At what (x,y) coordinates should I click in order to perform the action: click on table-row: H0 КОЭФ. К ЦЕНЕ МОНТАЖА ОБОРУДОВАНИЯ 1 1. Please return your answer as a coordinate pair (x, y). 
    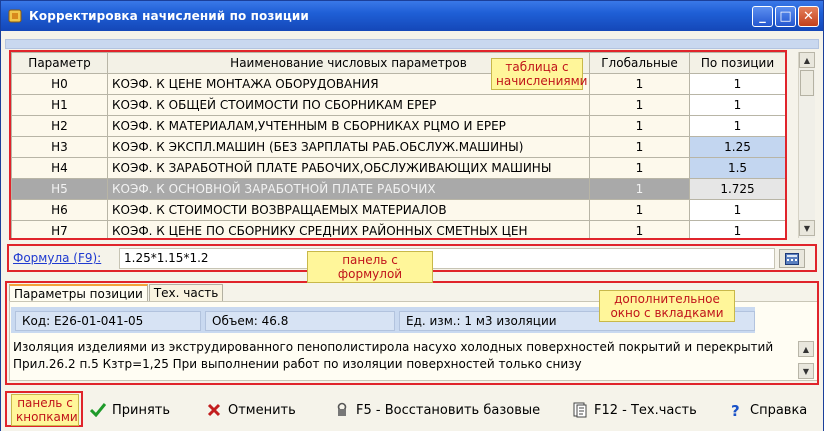
    Looking at the image, I should click on (398, 84).